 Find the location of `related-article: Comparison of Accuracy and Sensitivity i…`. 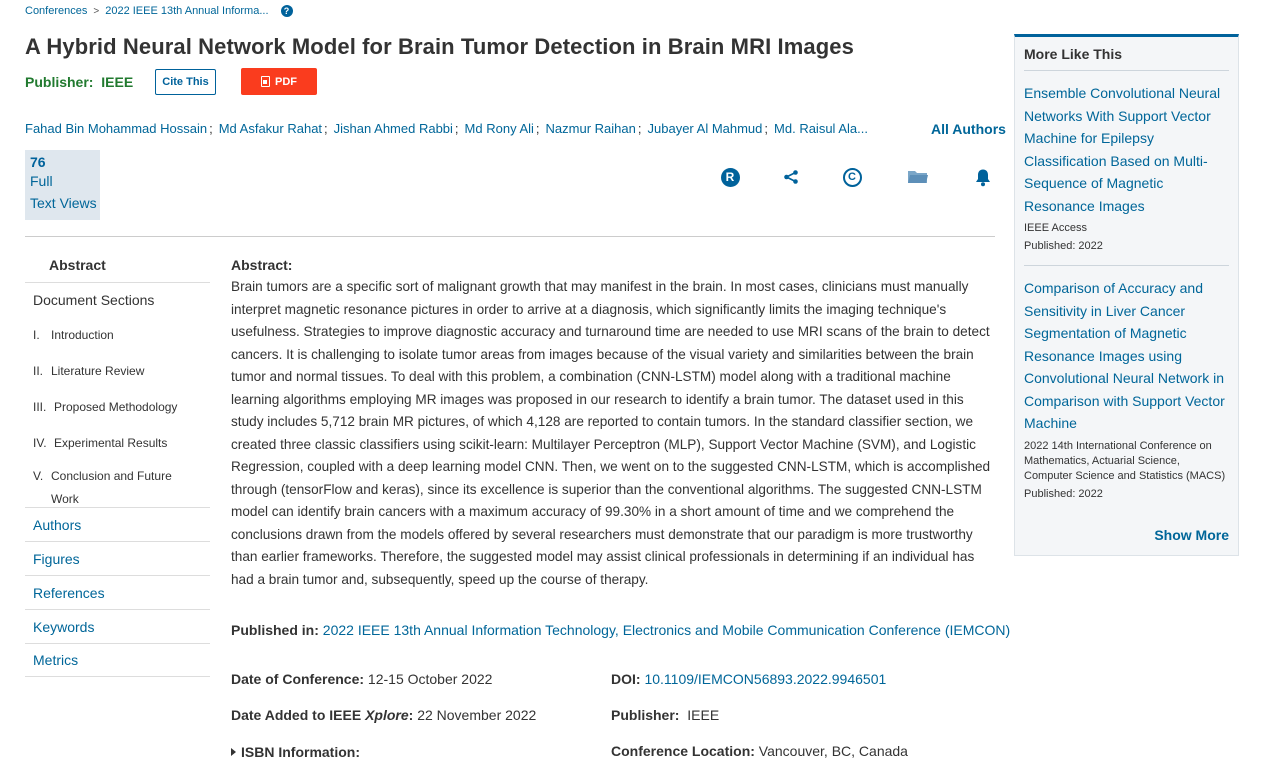

related-article: Comparison of Accuracy and Sensitivity i… is located at coordinates (1126, 384).